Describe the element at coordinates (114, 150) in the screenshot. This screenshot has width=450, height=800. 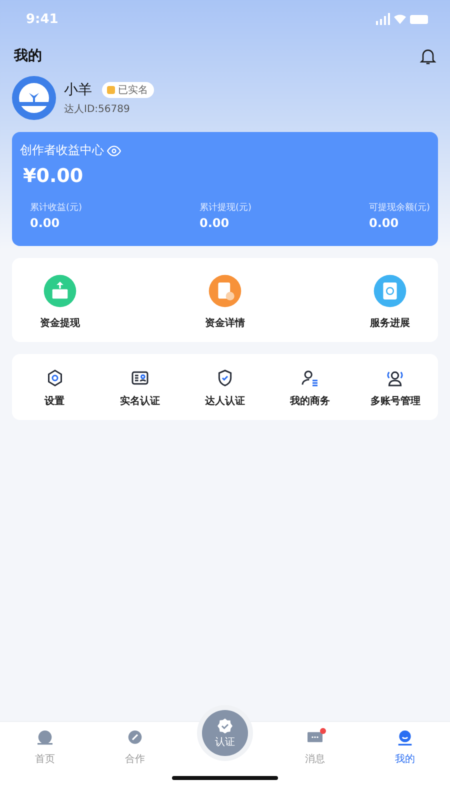
I see `eye-icon` at that location.